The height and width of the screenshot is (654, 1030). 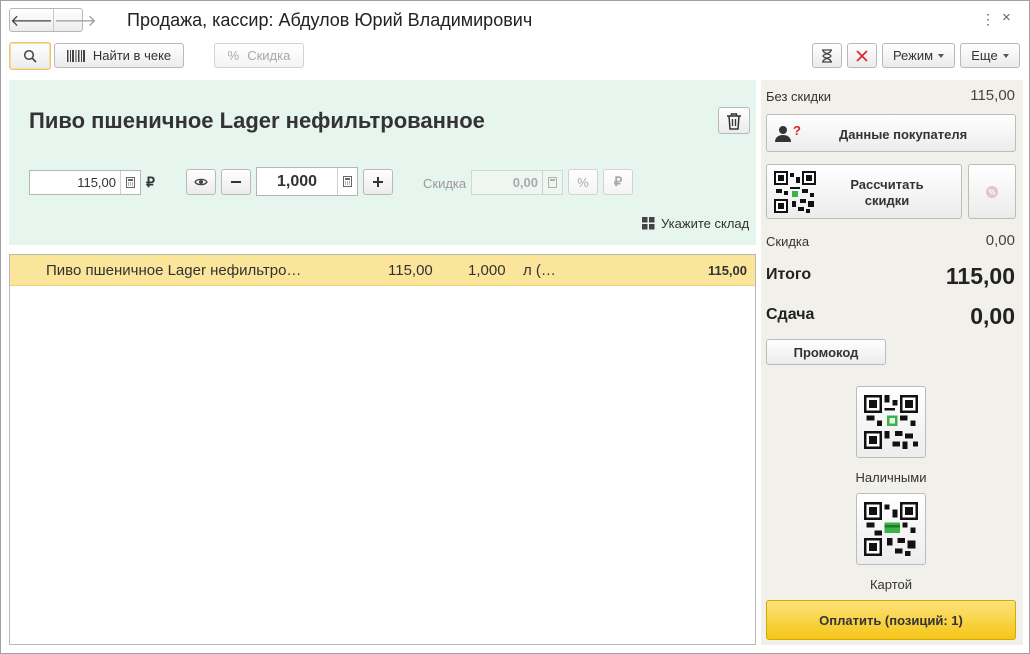 I want to click on customer-data-label: Данные покупателя, so click(x=903, y=134).